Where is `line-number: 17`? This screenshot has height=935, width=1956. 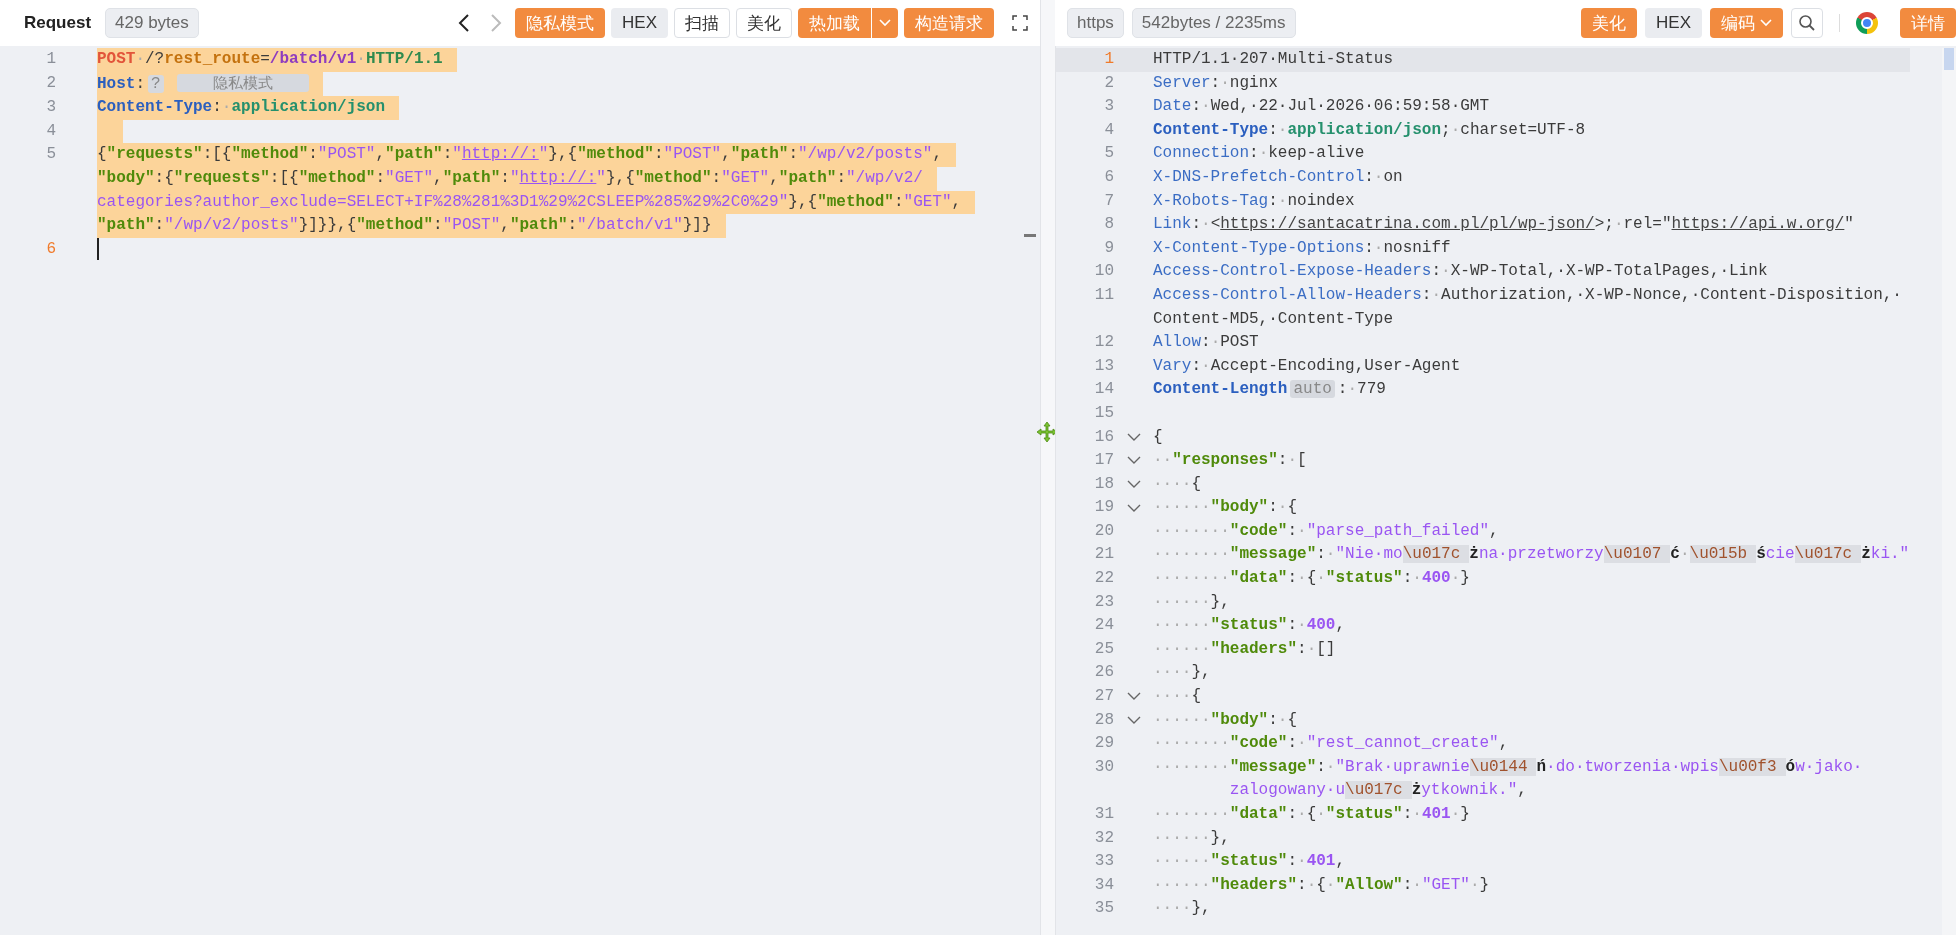
line-number: 17 is located at coordinates (1104, 461).